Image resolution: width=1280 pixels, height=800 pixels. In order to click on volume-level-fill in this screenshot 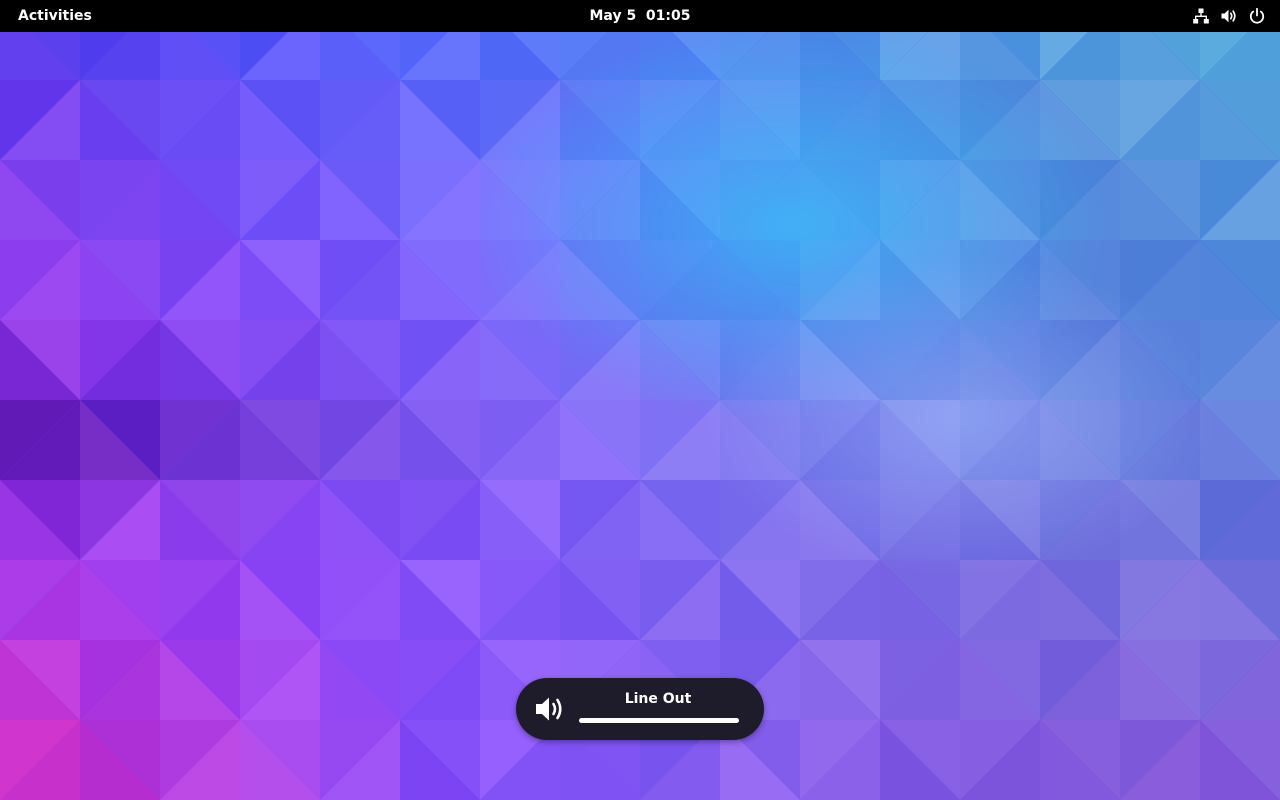, I will do `click(659, 720)`.